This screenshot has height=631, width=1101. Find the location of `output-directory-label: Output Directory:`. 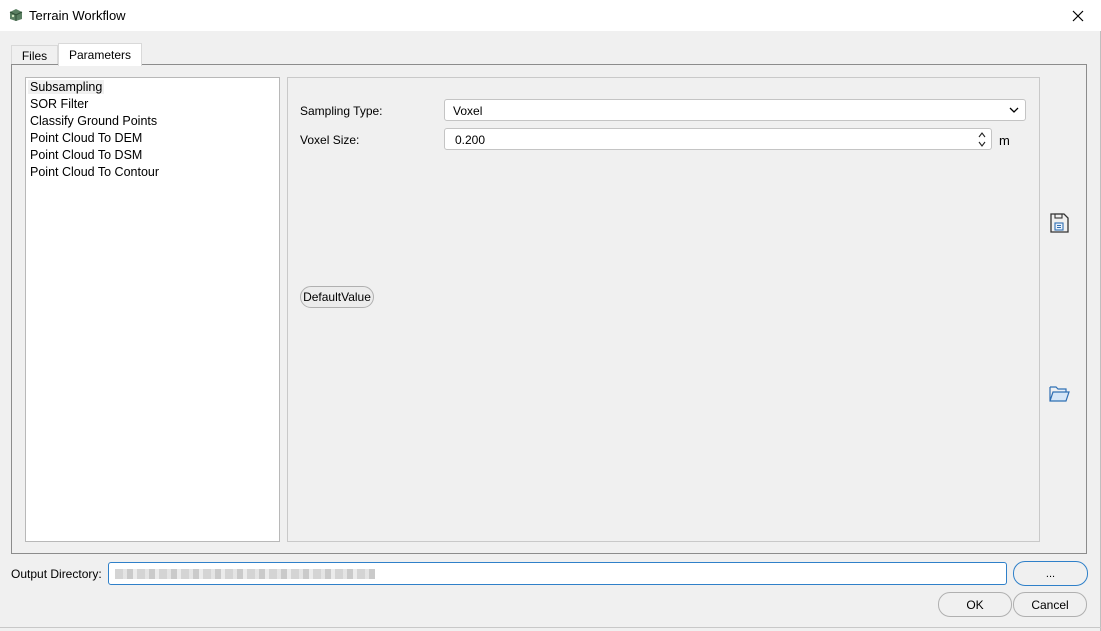

output-directory-label: Output Directory: is located at coordinates (56, 574).